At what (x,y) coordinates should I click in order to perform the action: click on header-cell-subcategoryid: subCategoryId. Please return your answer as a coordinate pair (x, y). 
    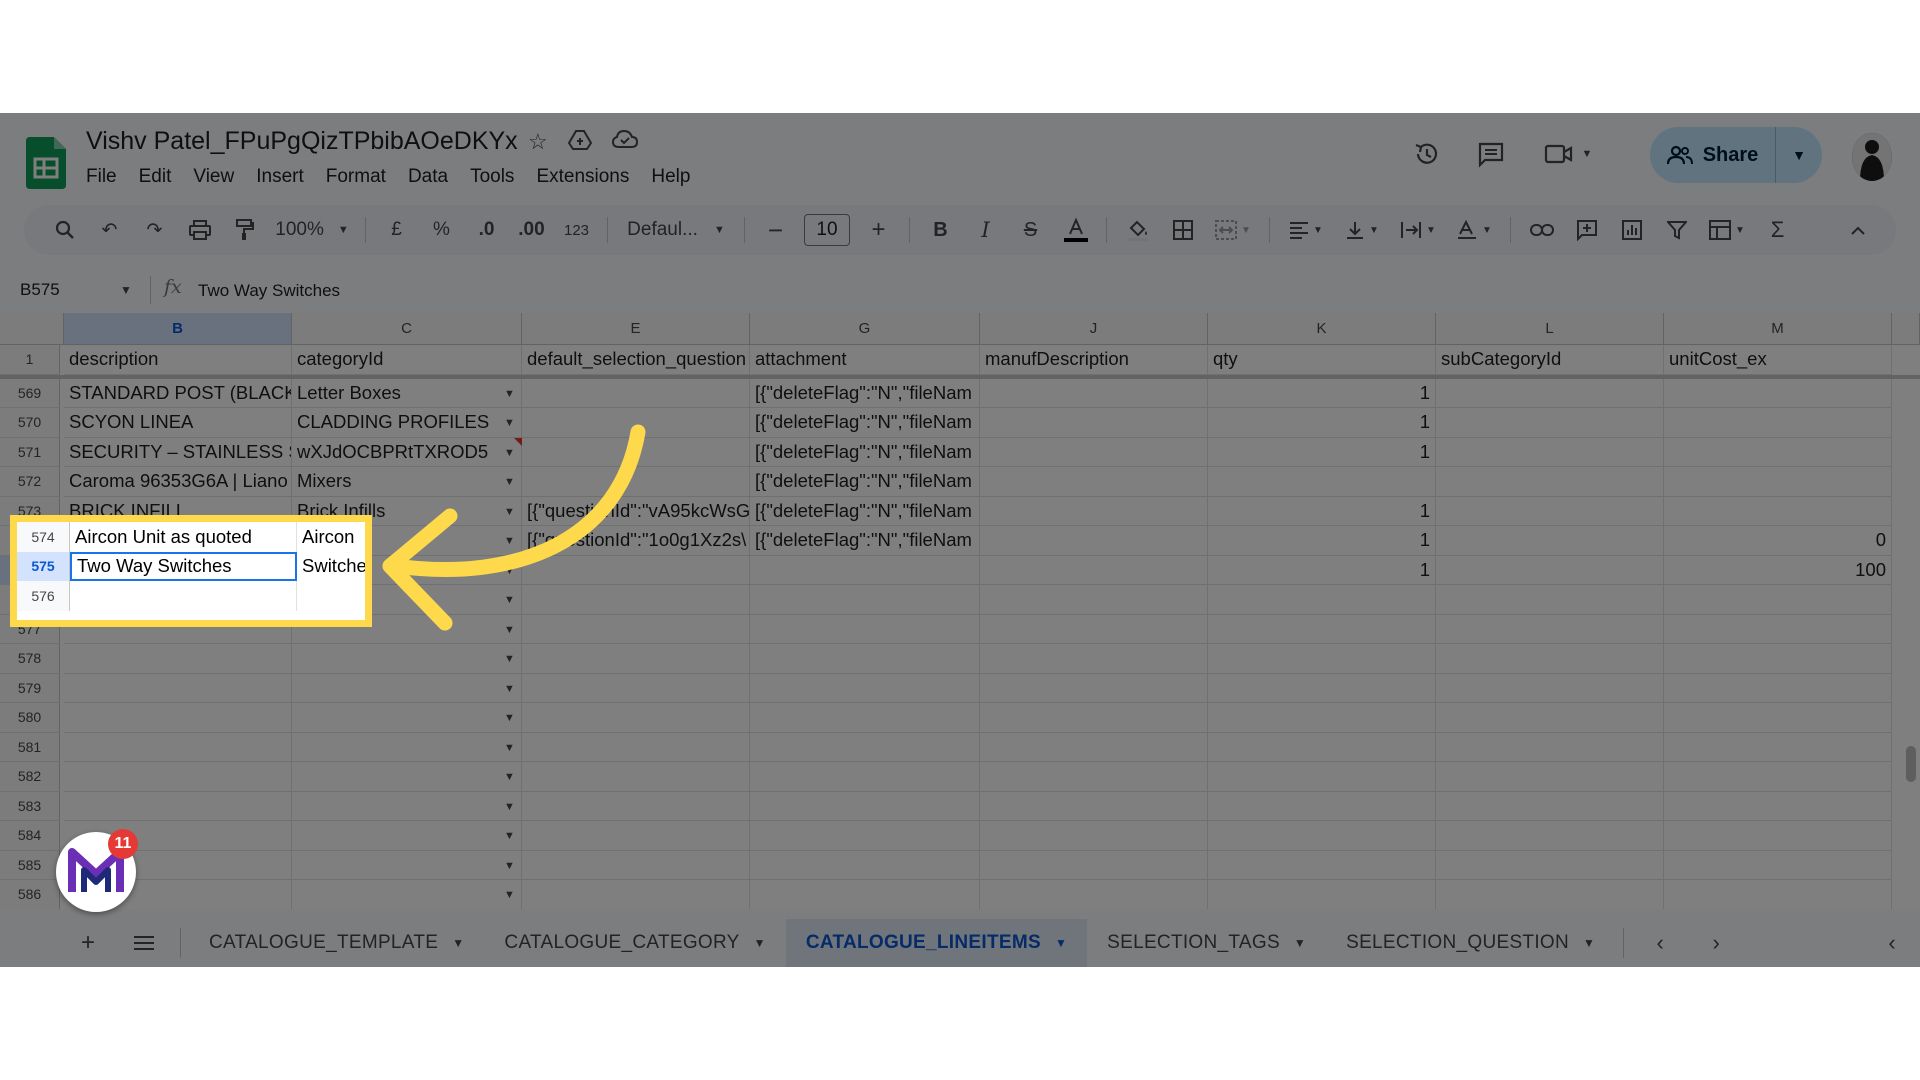
    Looking at the image, I should click on (1550, 360).